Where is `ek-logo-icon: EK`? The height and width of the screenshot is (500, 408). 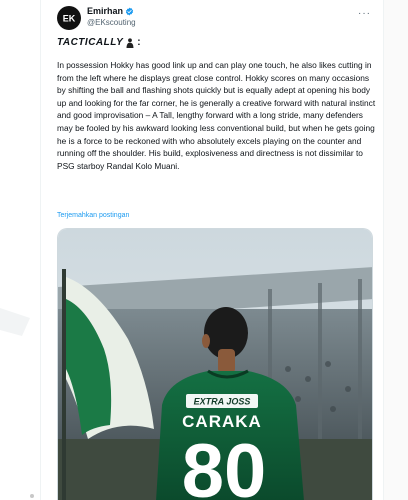
ek-logo-icon: EK is located at coordinates (69, 19).